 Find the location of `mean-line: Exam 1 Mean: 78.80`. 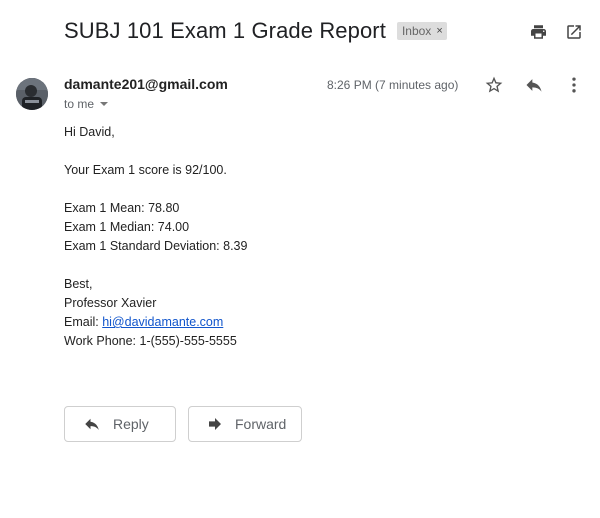

mean-line: Exam 1 Mean: 78.80 is located at coordinates (122, 208).